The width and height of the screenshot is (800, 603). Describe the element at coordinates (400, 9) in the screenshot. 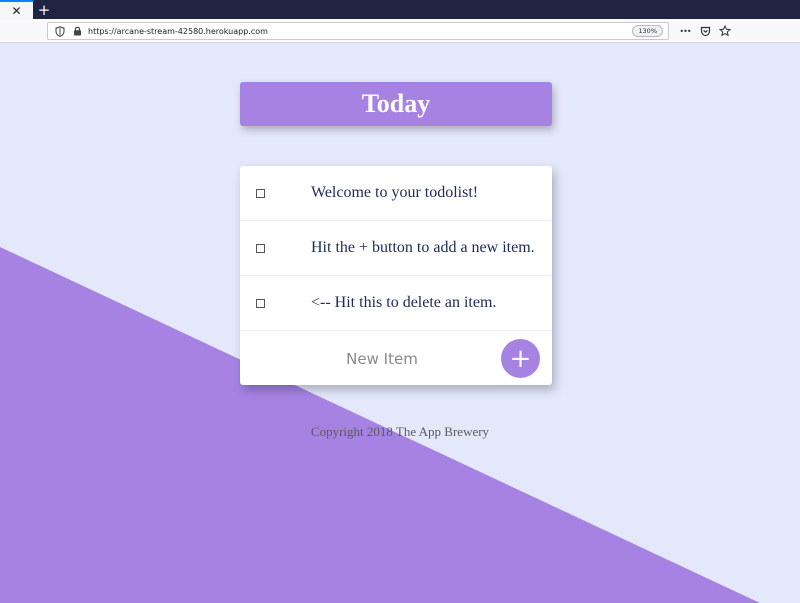

I see `tab-strip: ✕ +` at that location.